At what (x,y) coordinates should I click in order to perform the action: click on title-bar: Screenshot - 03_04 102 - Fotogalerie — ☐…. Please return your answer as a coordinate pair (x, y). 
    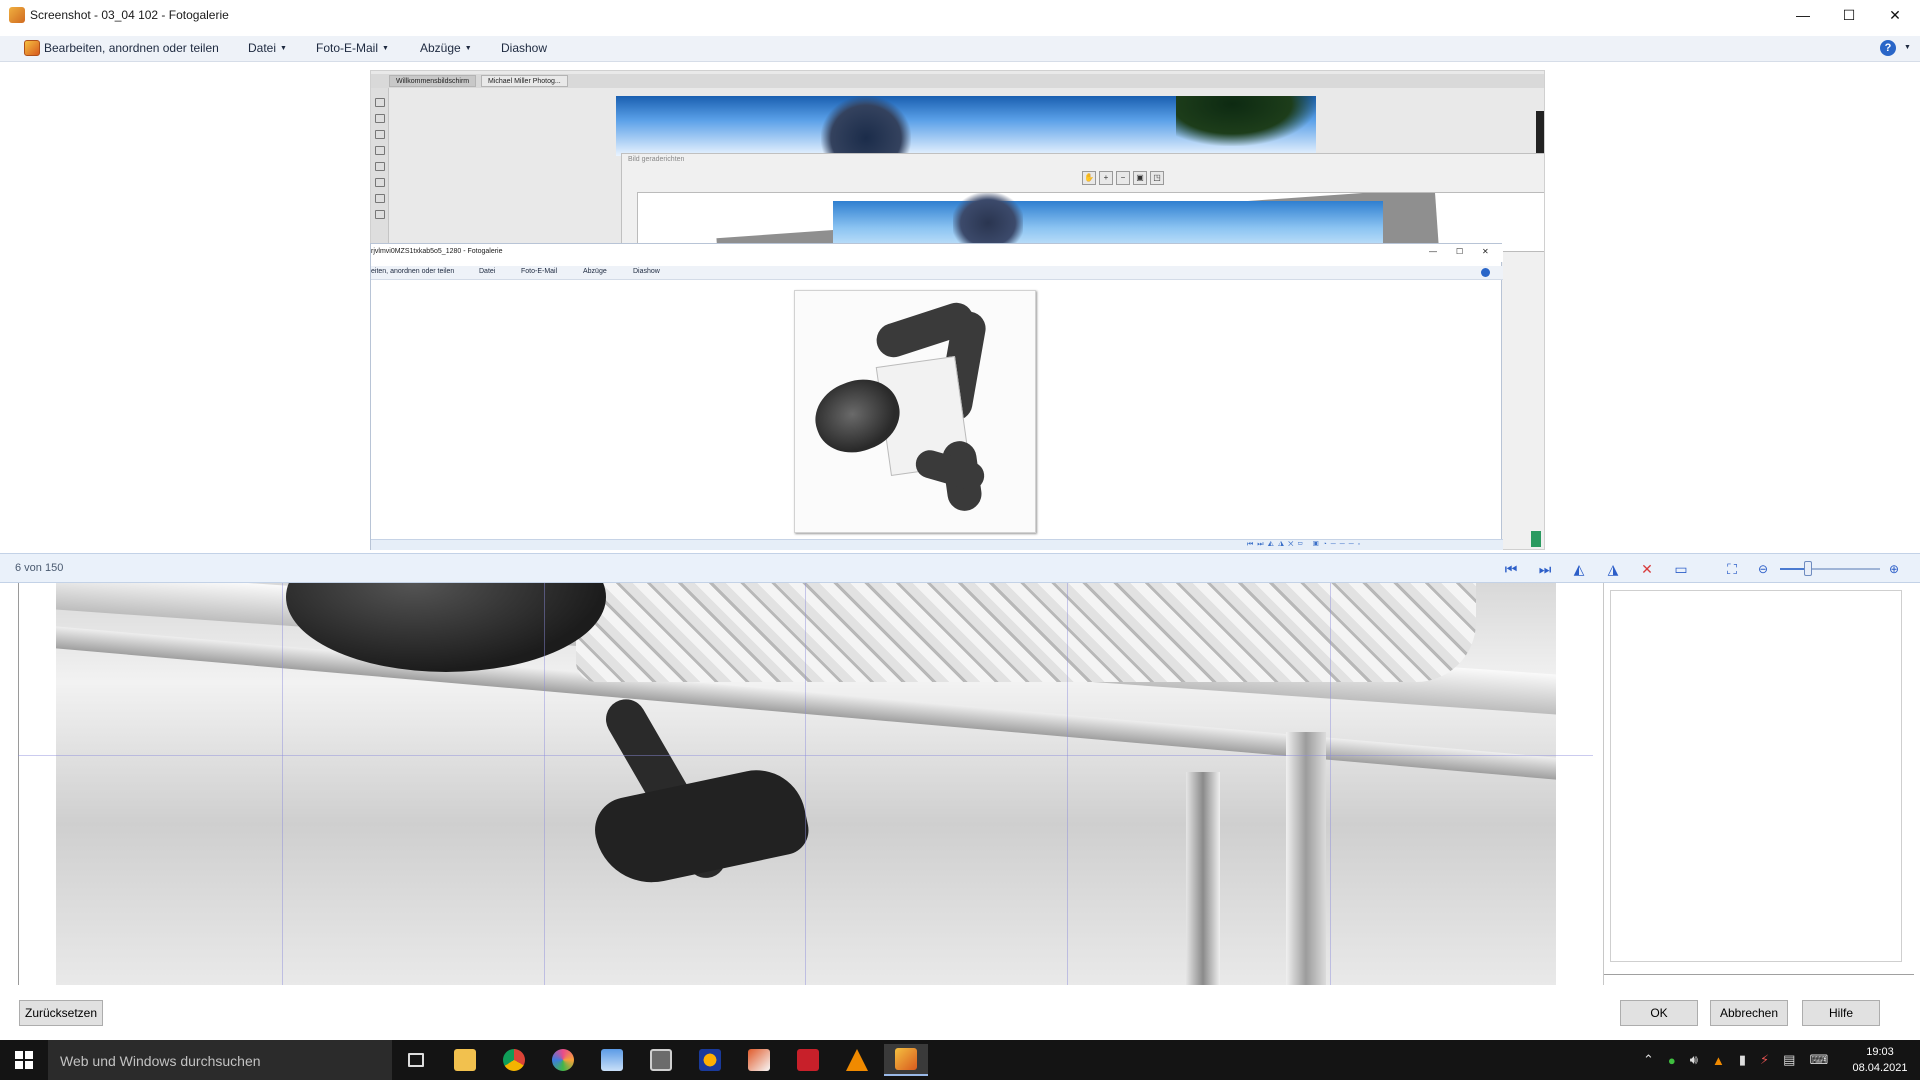
    Looking at the image, I should click on (960, 15).